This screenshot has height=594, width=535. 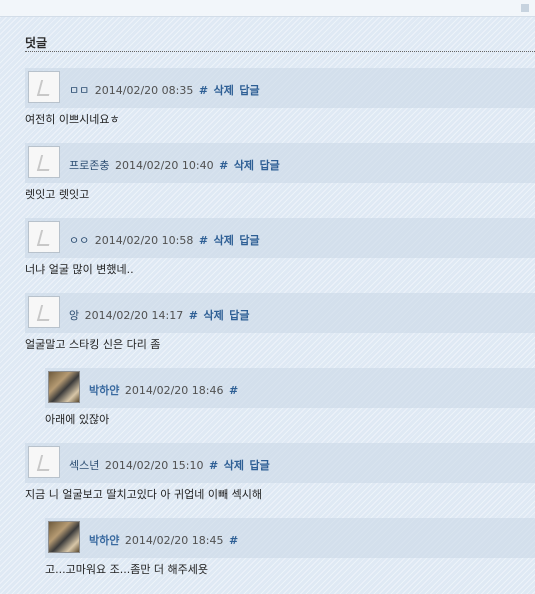 I want to click on reply-header: 박하얀 2014/02/20 18:45 #, so click(x=290, y=538).